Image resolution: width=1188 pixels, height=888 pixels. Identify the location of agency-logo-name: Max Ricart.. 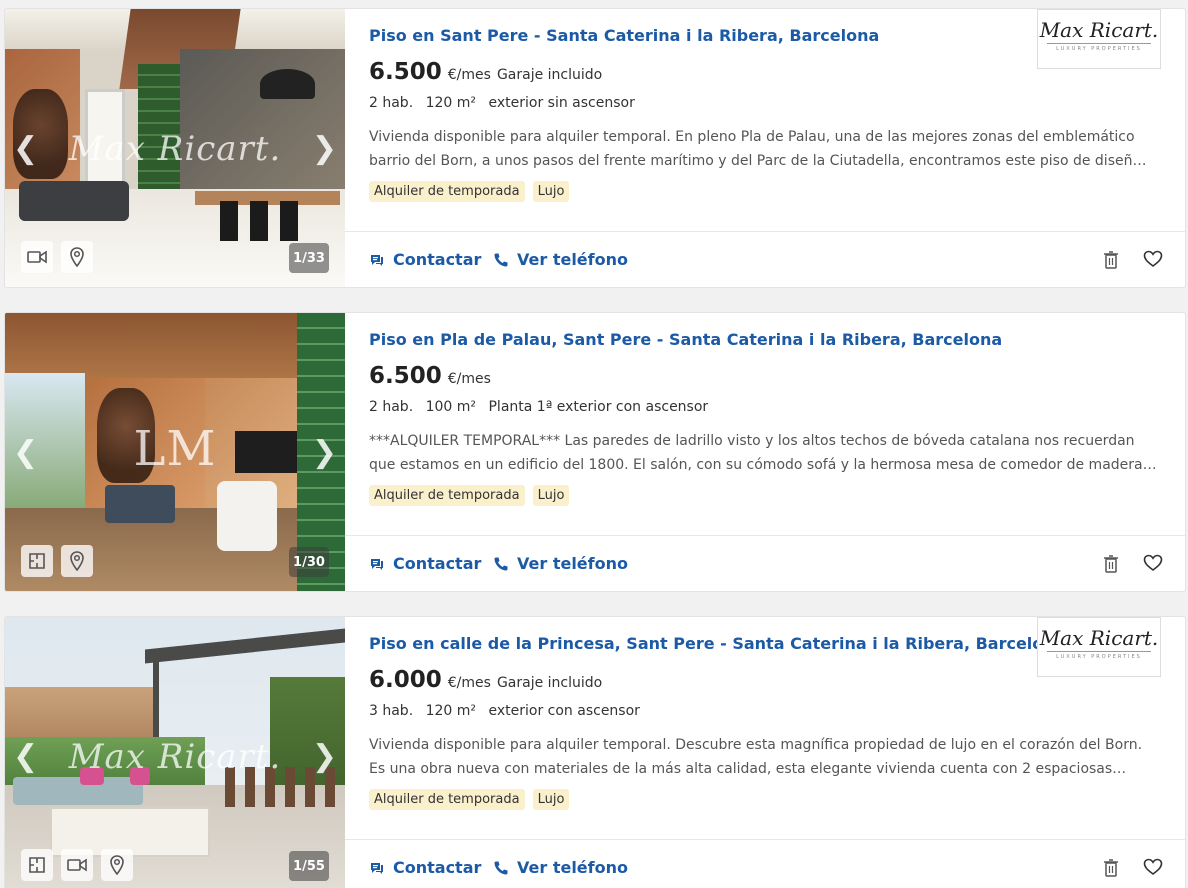
(1099, 30).